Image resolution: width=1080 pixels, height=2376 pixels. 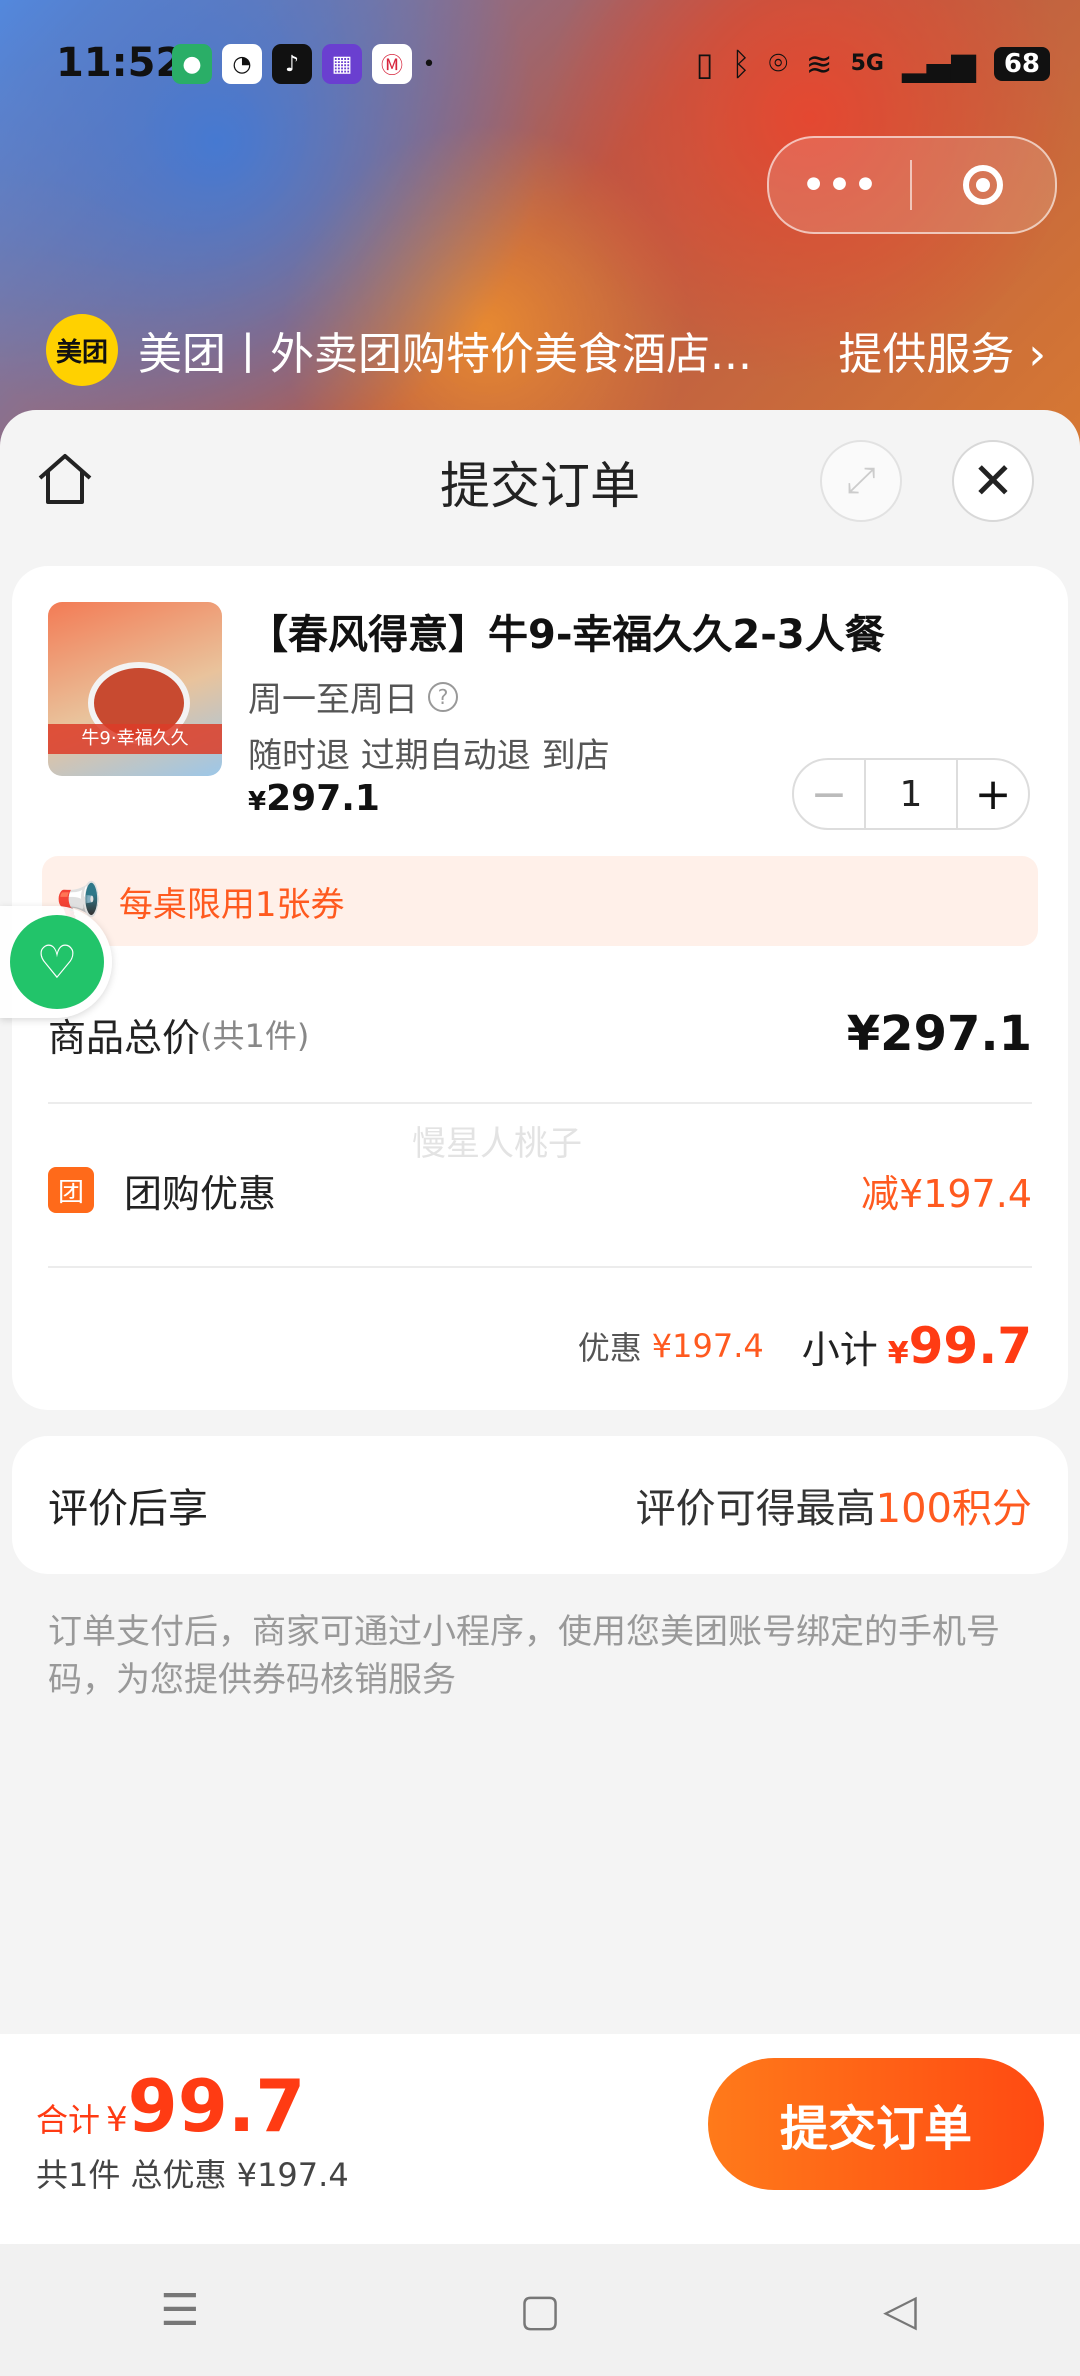 I want to click on plus-icon: +, so click(x=993, y=794).